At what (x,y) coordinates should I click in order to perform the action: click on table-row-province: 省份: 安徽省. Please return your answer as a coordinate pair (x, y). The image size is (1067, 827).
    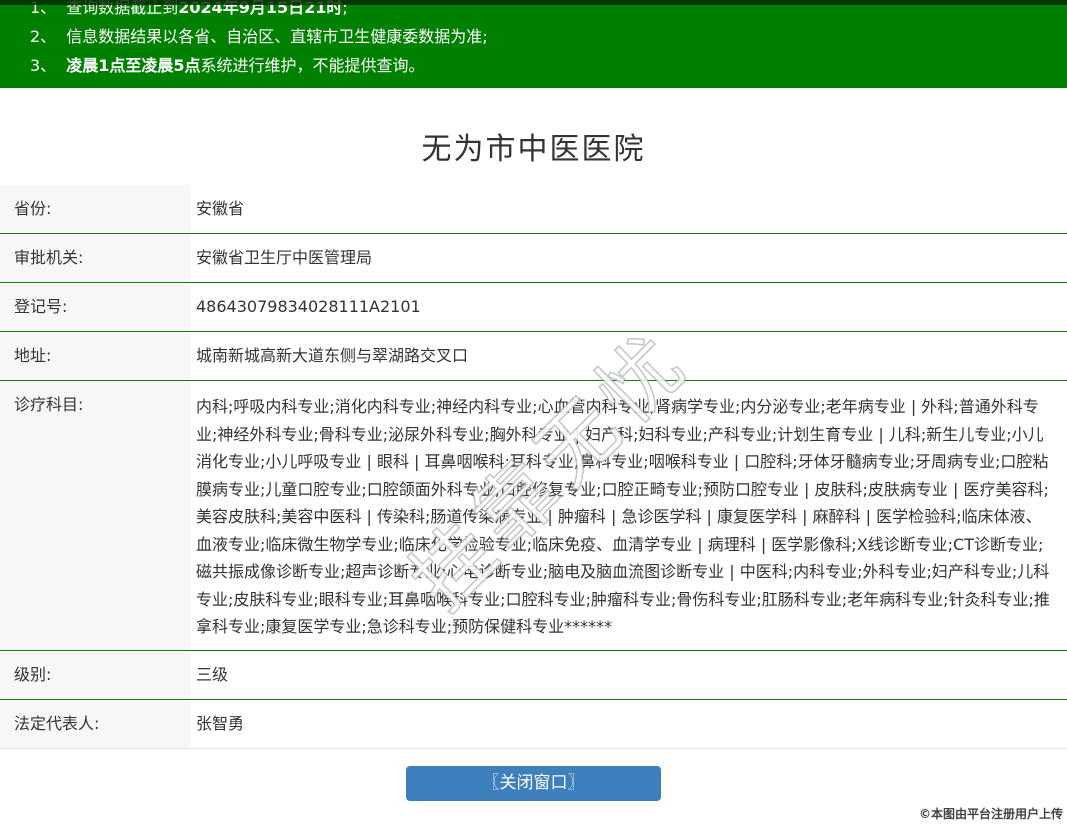
    Looking at the image, I should click on (533, 209).